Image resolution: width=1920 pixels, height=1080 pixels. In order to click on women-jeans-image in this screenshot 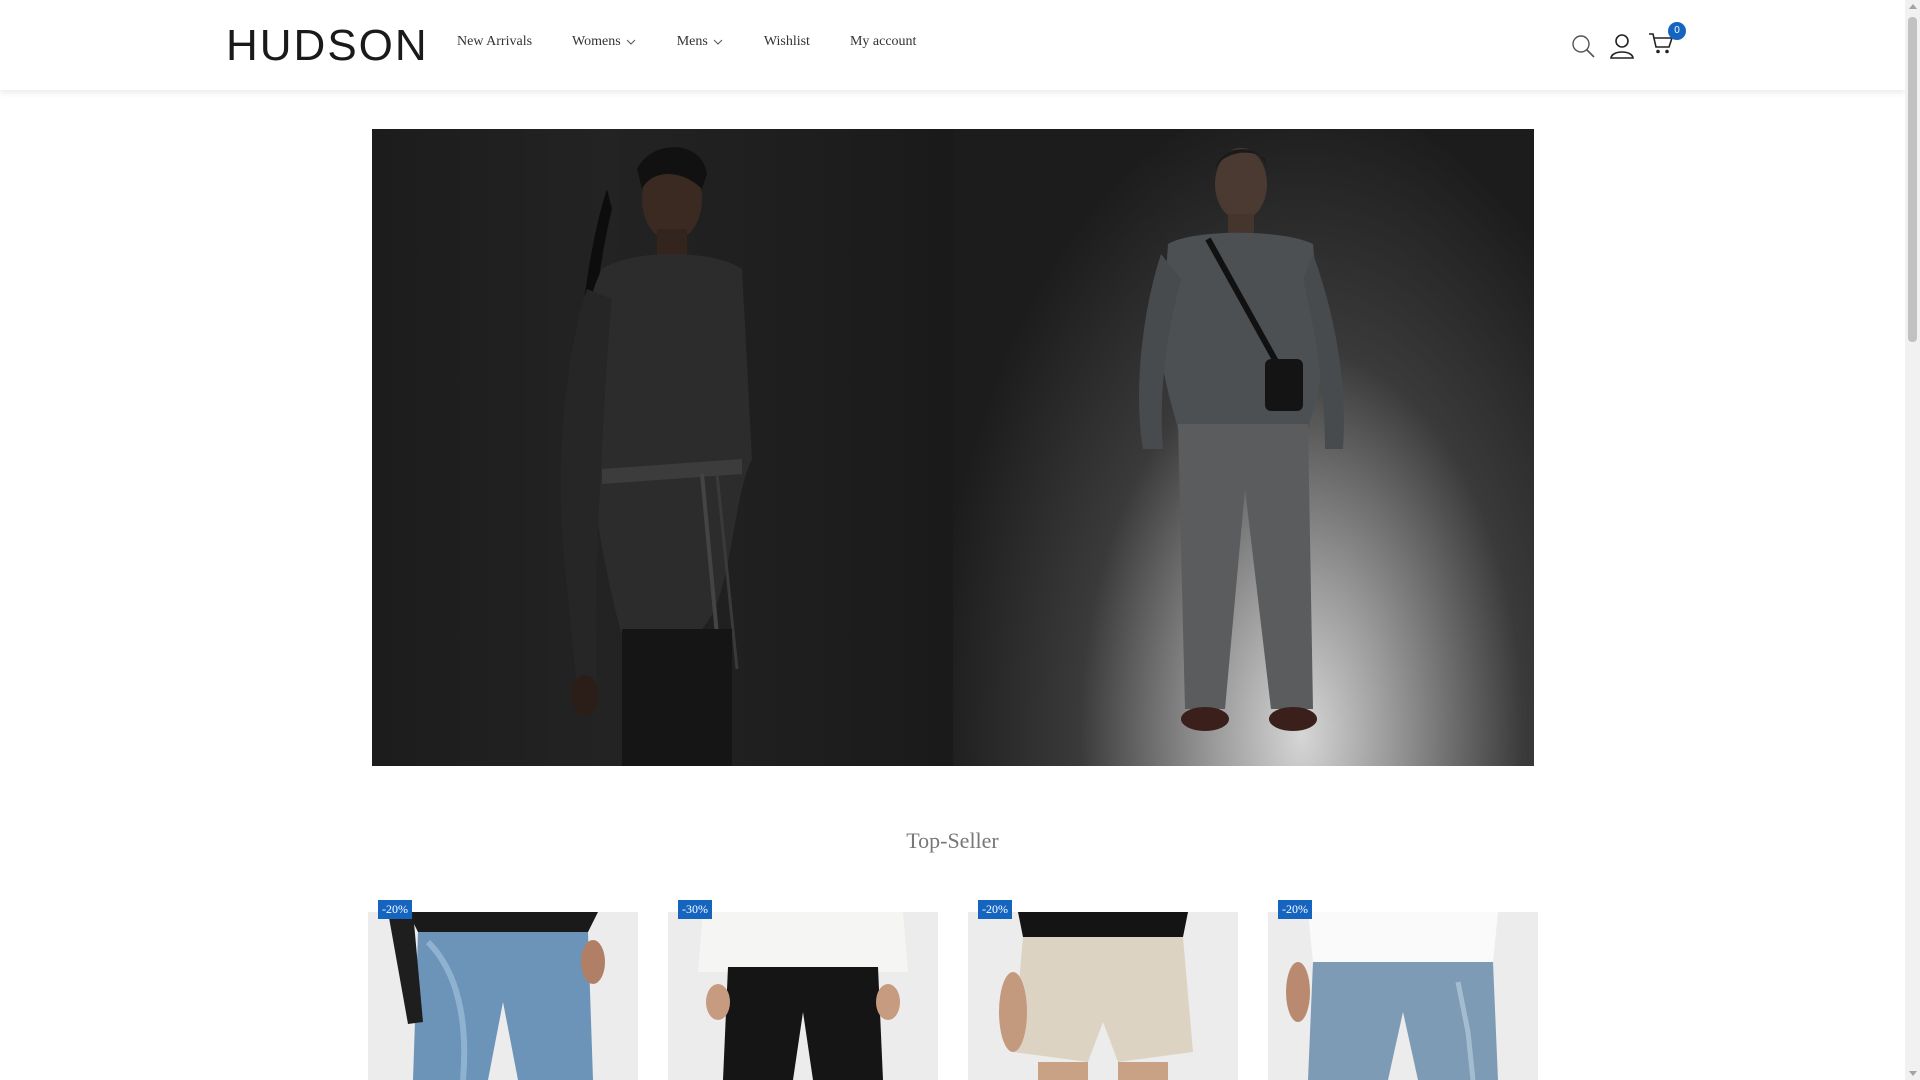, I will do `click(503, 996)`.